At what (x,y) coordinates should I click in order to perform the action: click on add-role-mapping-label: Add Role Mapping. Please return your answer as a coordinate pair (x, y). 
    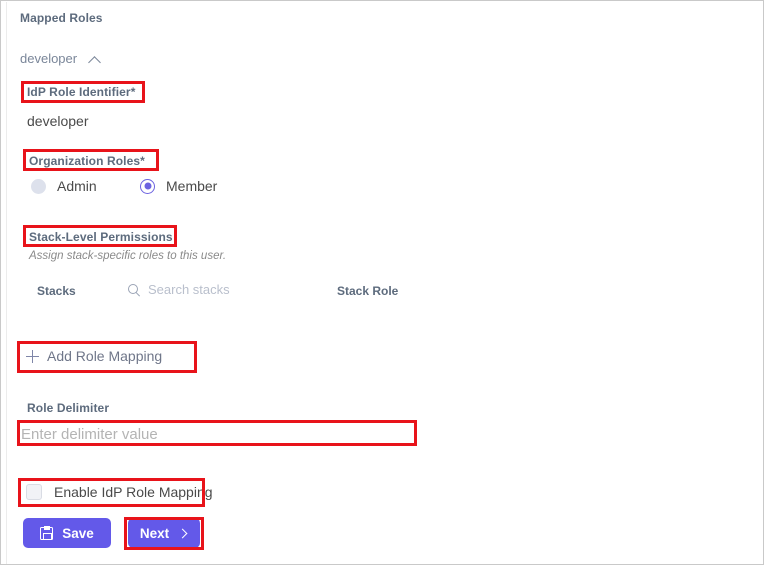
    Looking at the image, I should click on (105, 356).